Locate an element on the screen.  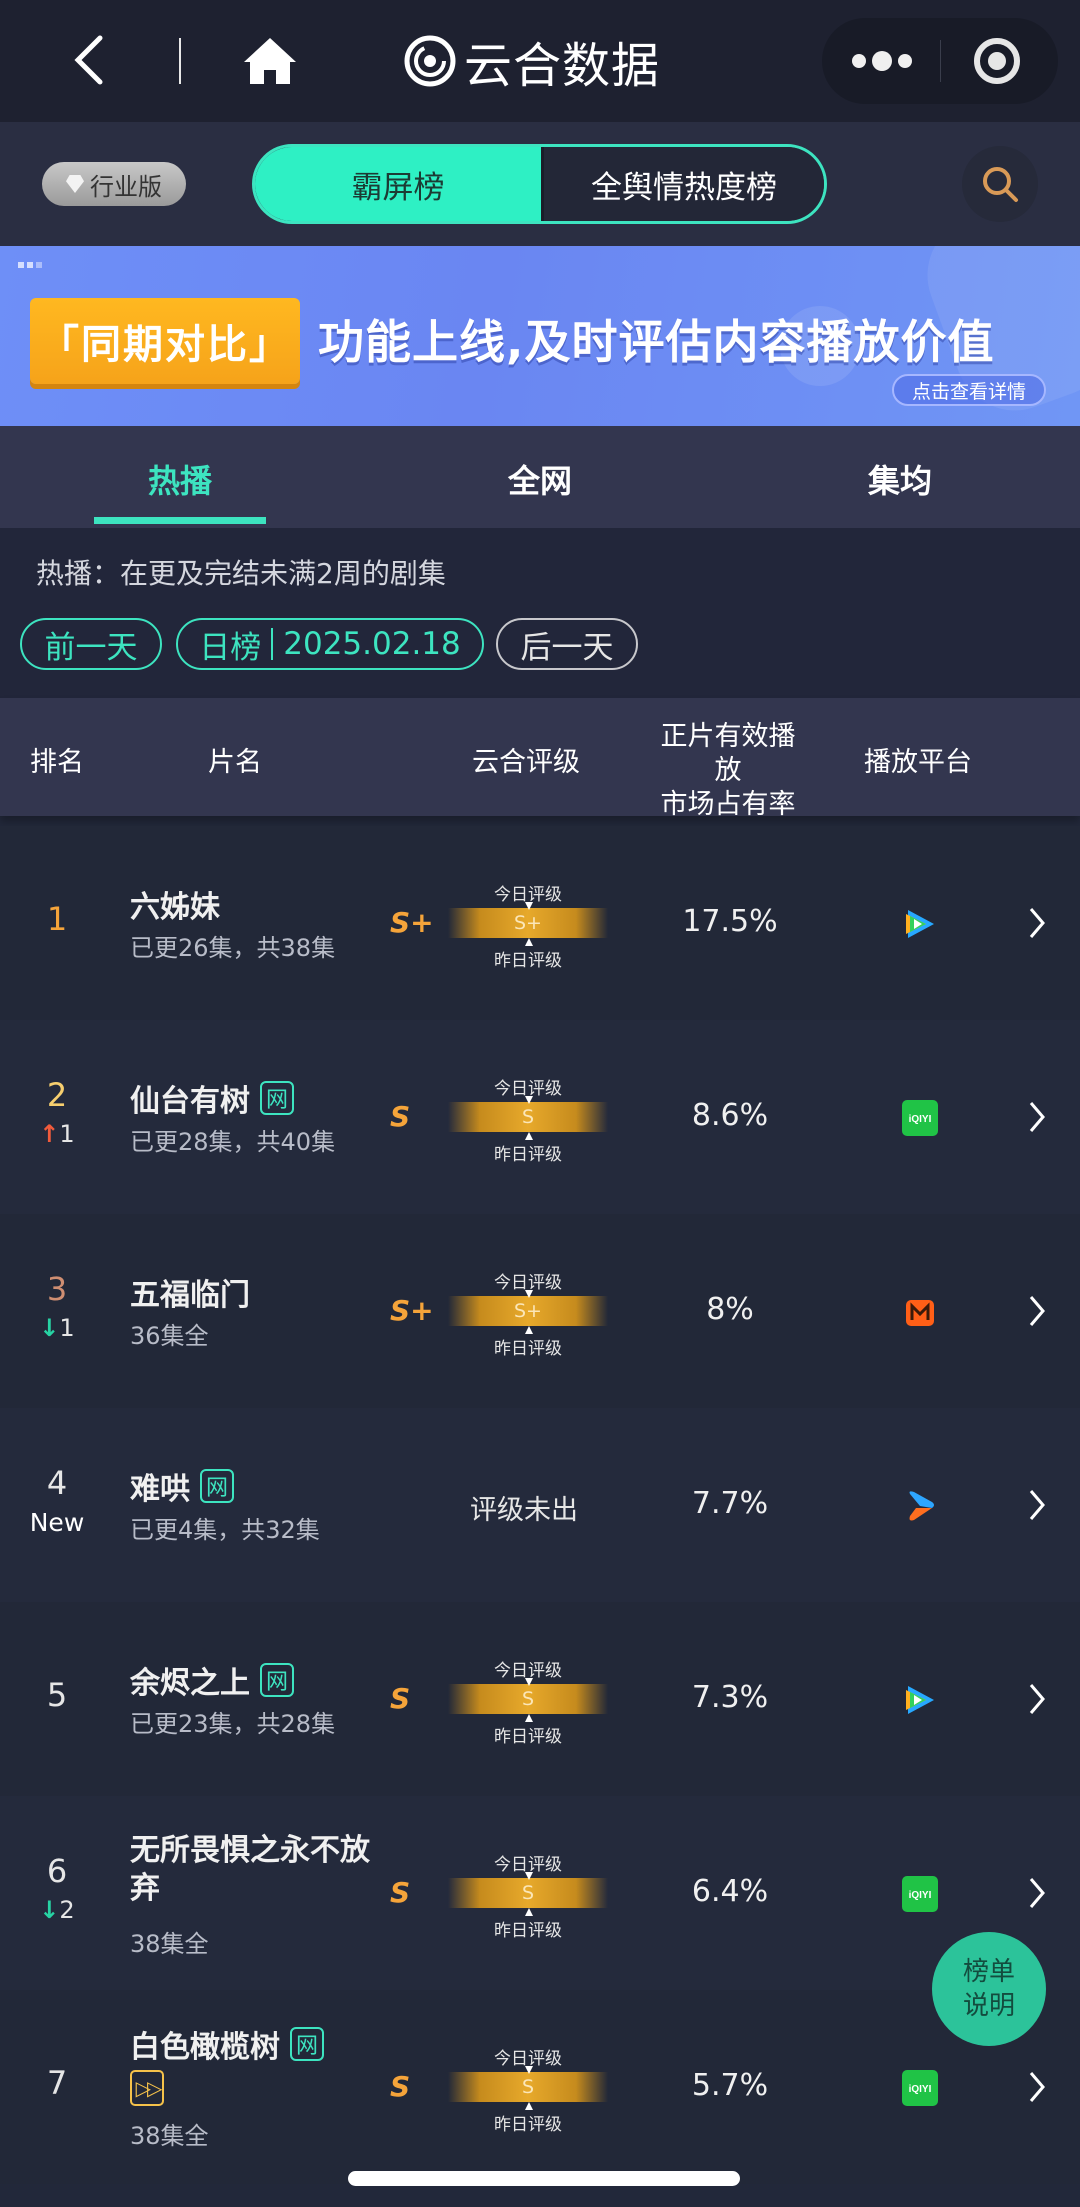
ranking-switch-bar: 行业版 霸屏榜 全舆情热度榜 is located at coordinates (540, 184).